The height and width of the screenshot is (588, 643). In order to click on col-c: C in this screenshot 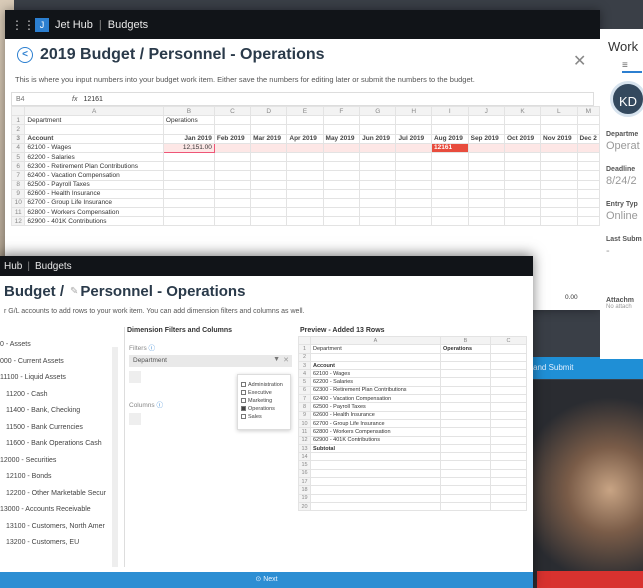, I will do `click(232, 111)`.